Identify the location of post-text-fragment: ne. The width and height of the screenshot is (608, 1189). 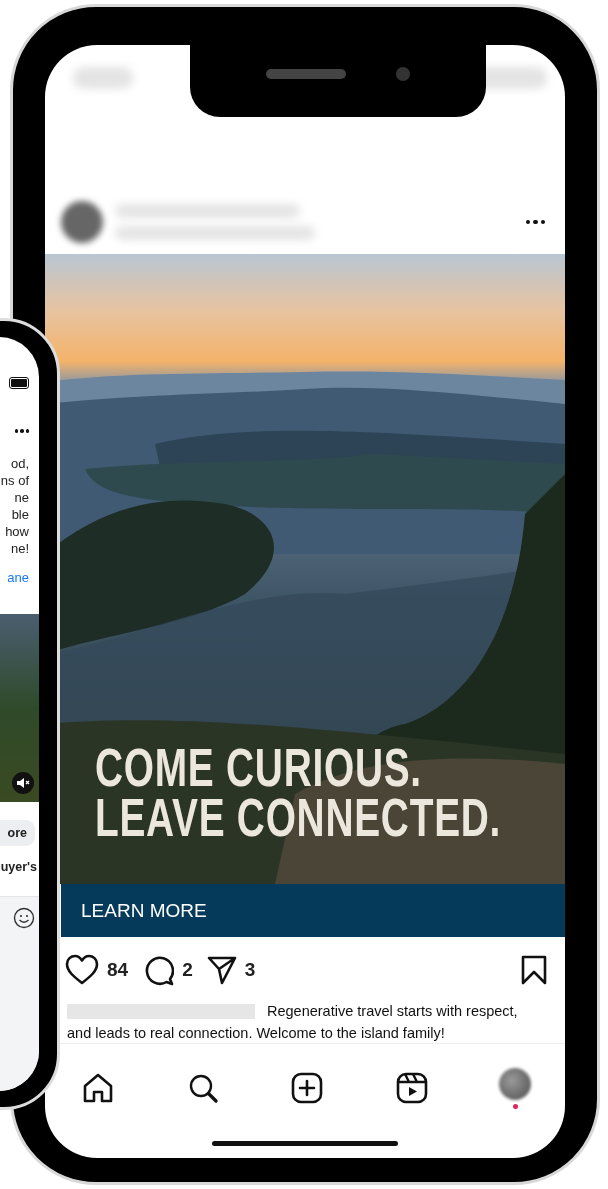
(21, 497).